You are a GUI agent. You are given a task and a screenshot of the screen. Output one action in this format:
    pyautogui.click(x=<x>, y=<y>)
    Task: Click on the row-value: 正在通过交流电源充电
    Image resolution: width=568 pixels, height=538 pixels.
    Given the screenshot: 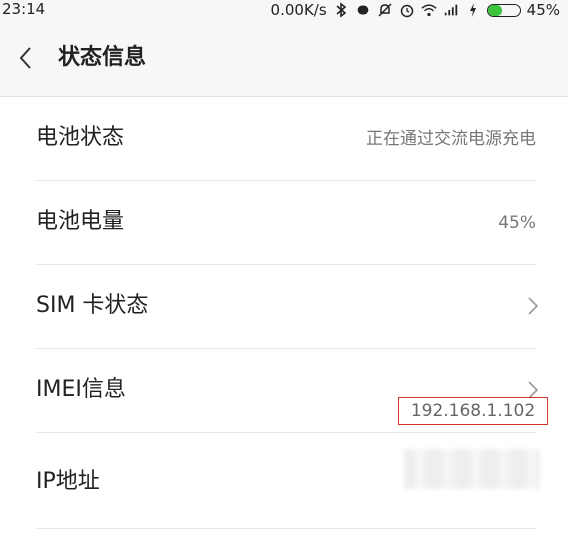 What is the action you would take?
    pyautogui.click(x=451, y=139)
    